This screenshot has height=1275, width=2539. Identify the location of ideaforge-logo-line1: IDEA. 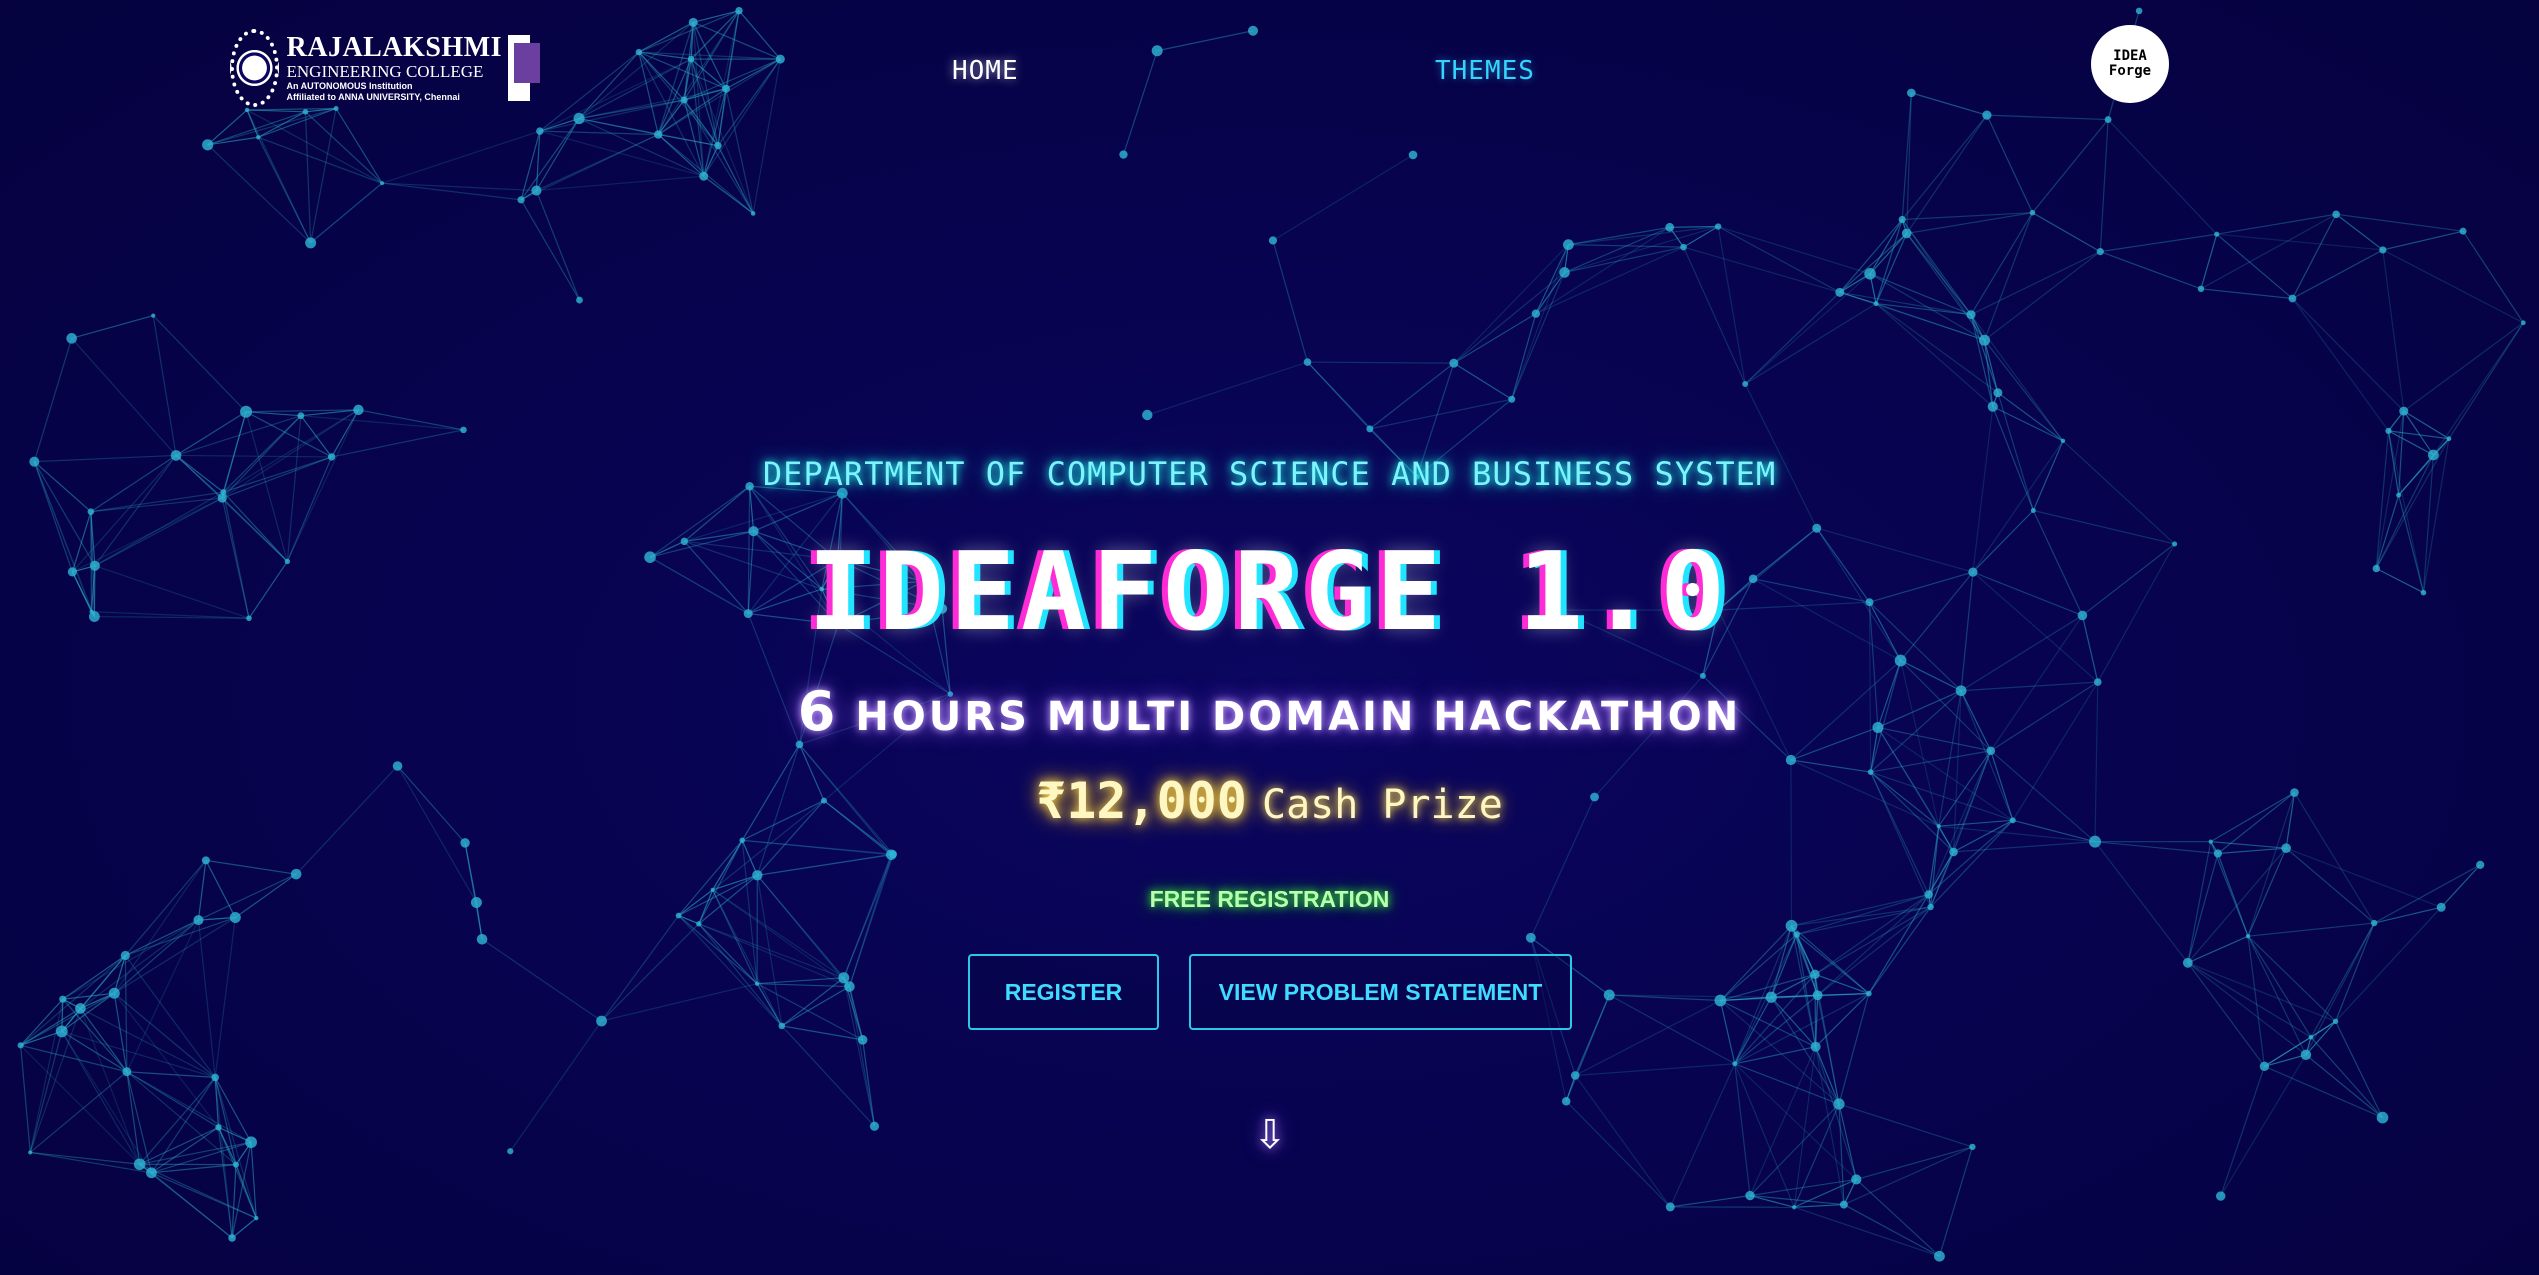
(2130, 56).